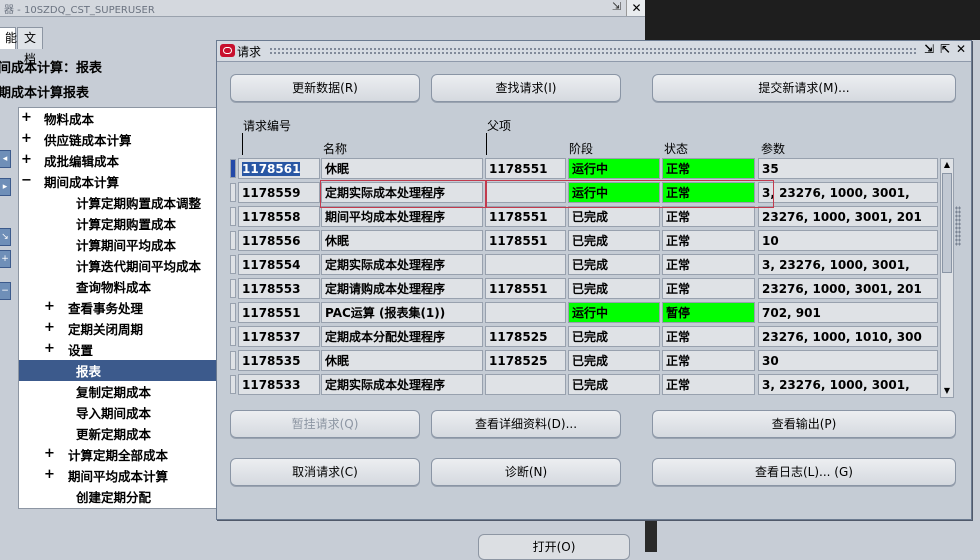  Describe the element at coordinates (848, 360) in the screenshot. I see `cell-params: 30` at that location.